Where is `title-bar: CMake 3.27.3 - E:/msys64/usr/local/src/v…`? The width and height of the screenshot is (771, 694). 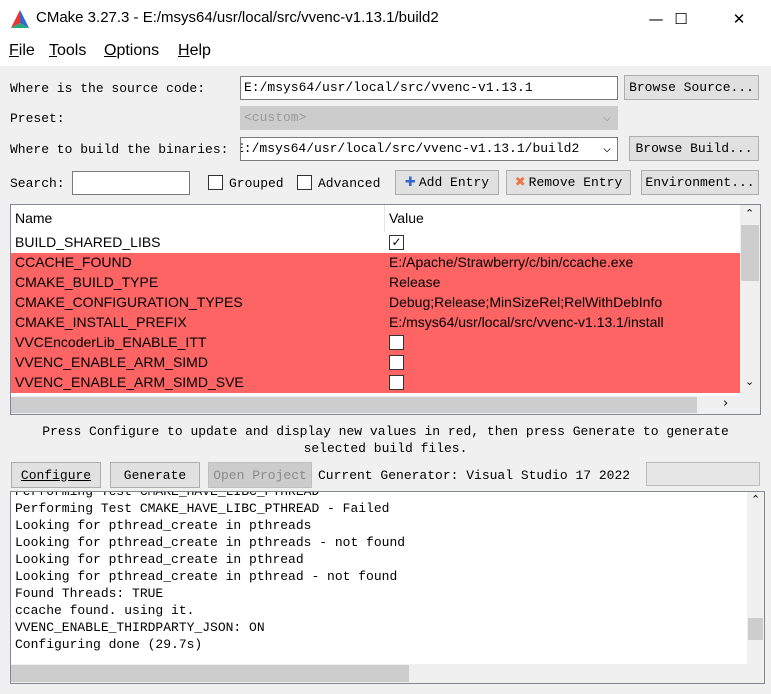 title-bar: CMake 3.27.3 - E:/msys64/usr/local/src/v… is located at coordinates (385, 19).